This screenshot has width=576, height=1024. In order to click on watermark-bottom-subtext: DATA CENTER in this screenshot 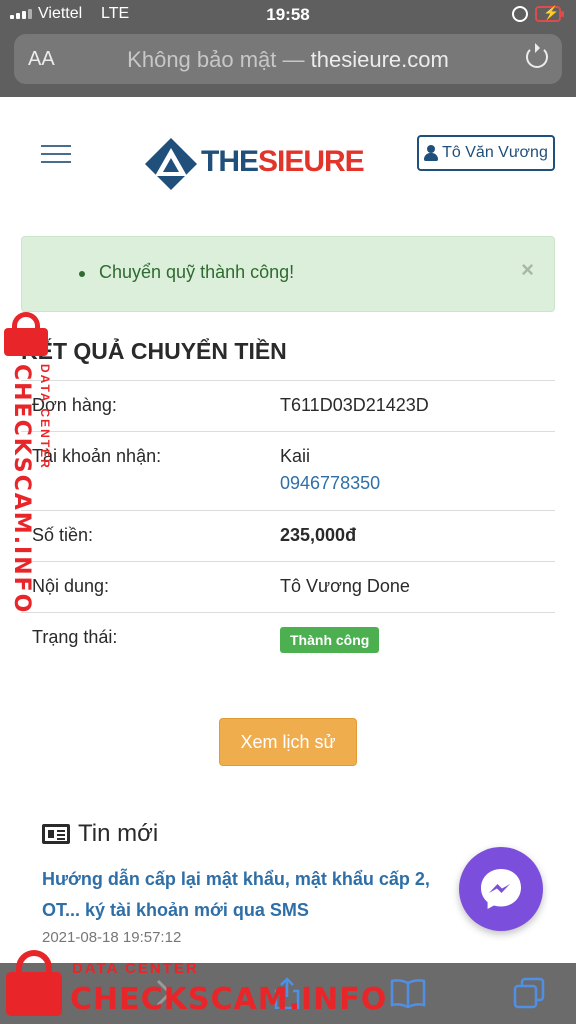, I will do `click(135, 968)`.